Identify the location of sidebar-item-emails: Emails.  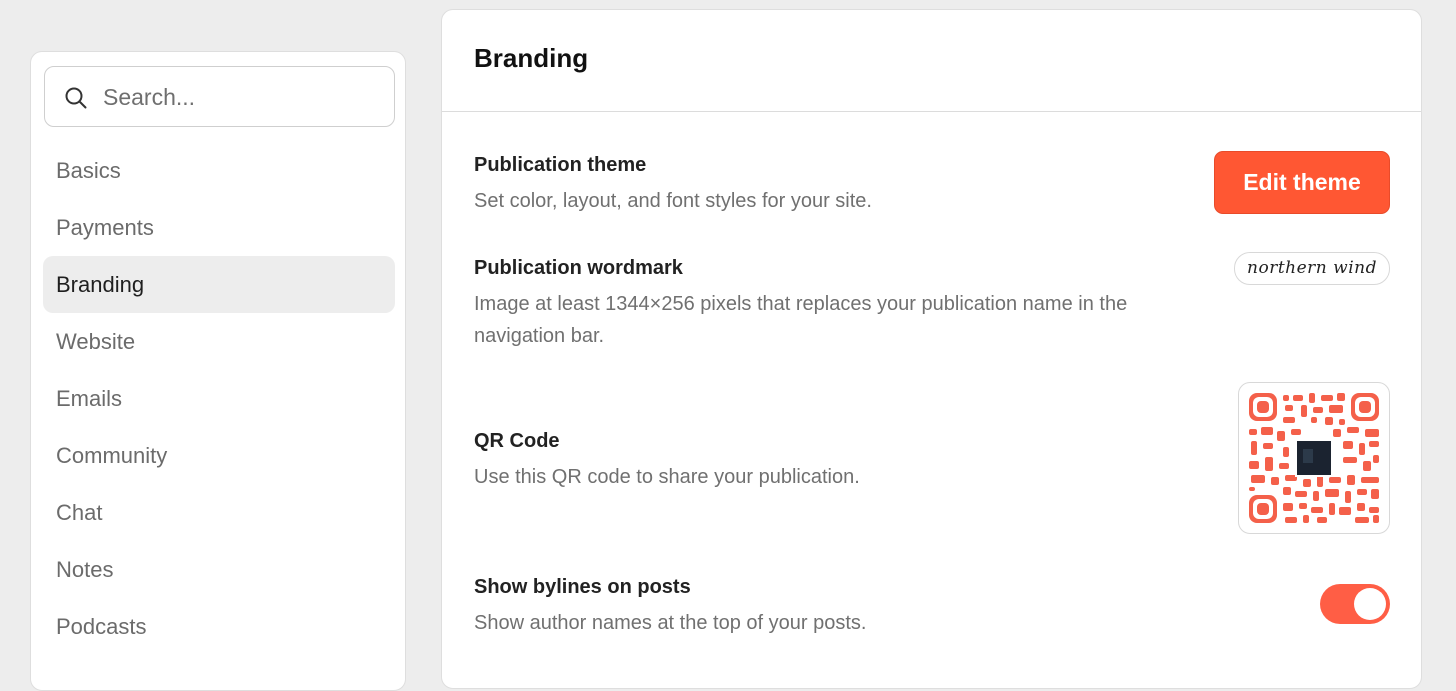
(219, 398).